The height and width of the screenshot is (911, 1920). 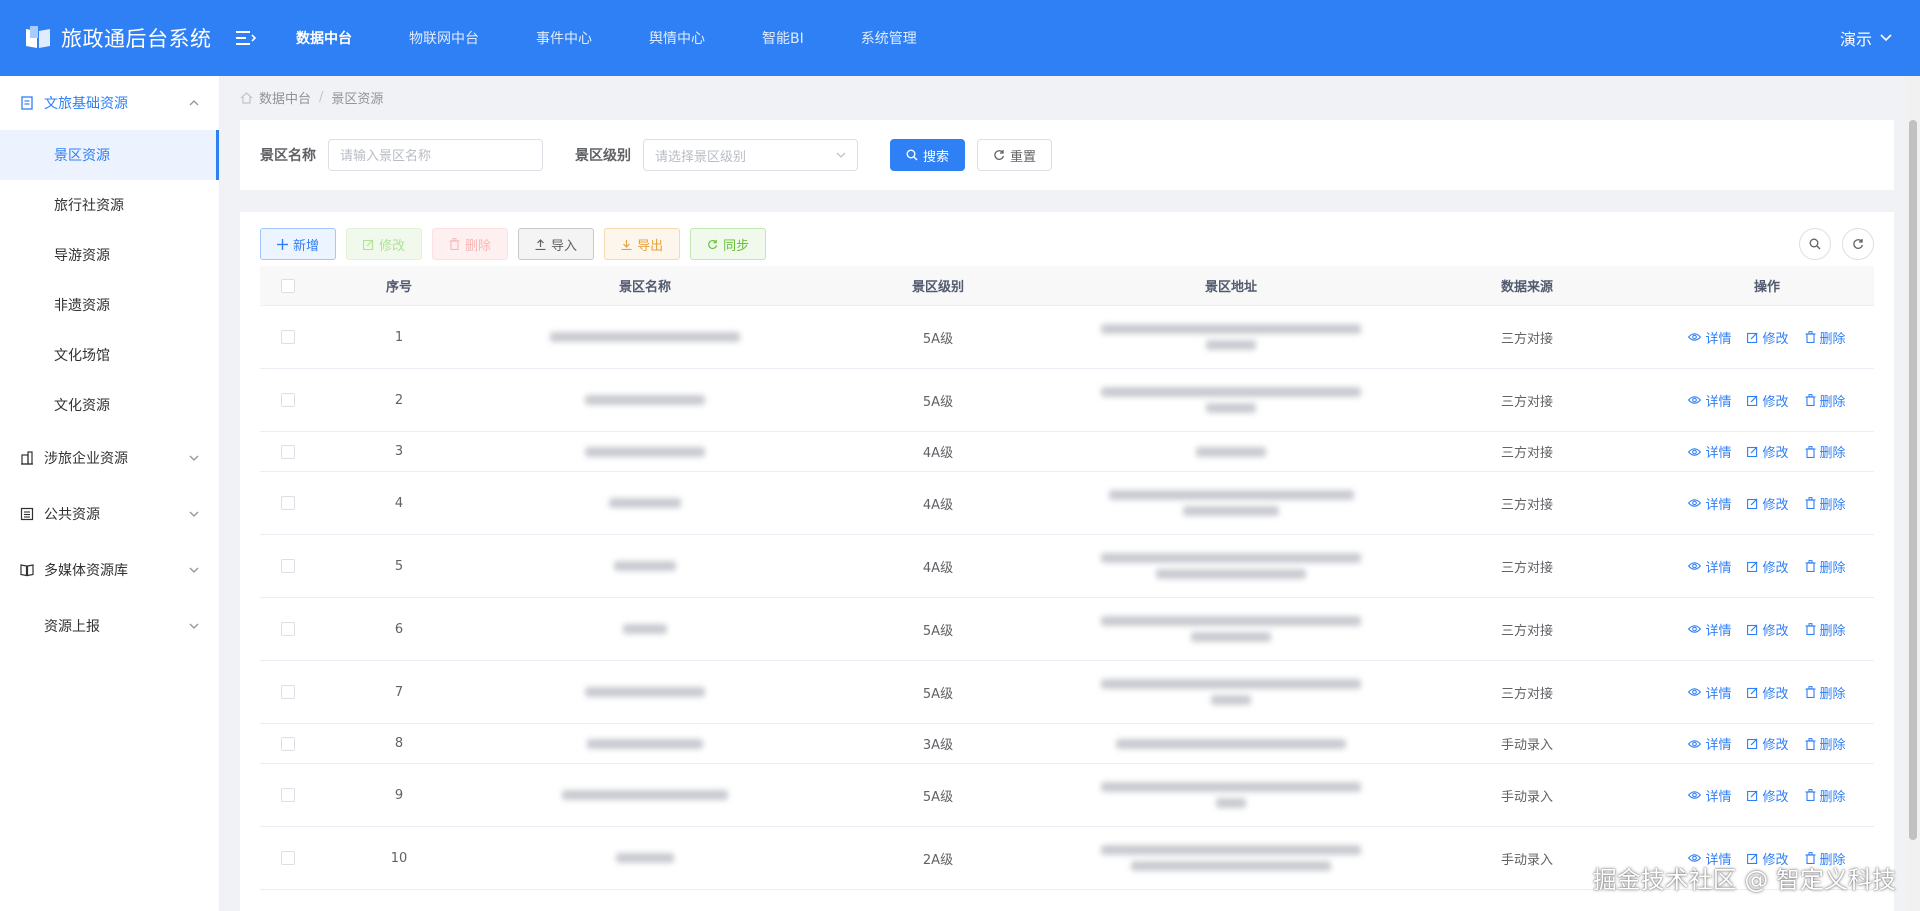 What do you see at coordinates (444, 38) in the screenshot?
I see `nav-iot-center: 物联网中台` at bounding box center [444, 38].